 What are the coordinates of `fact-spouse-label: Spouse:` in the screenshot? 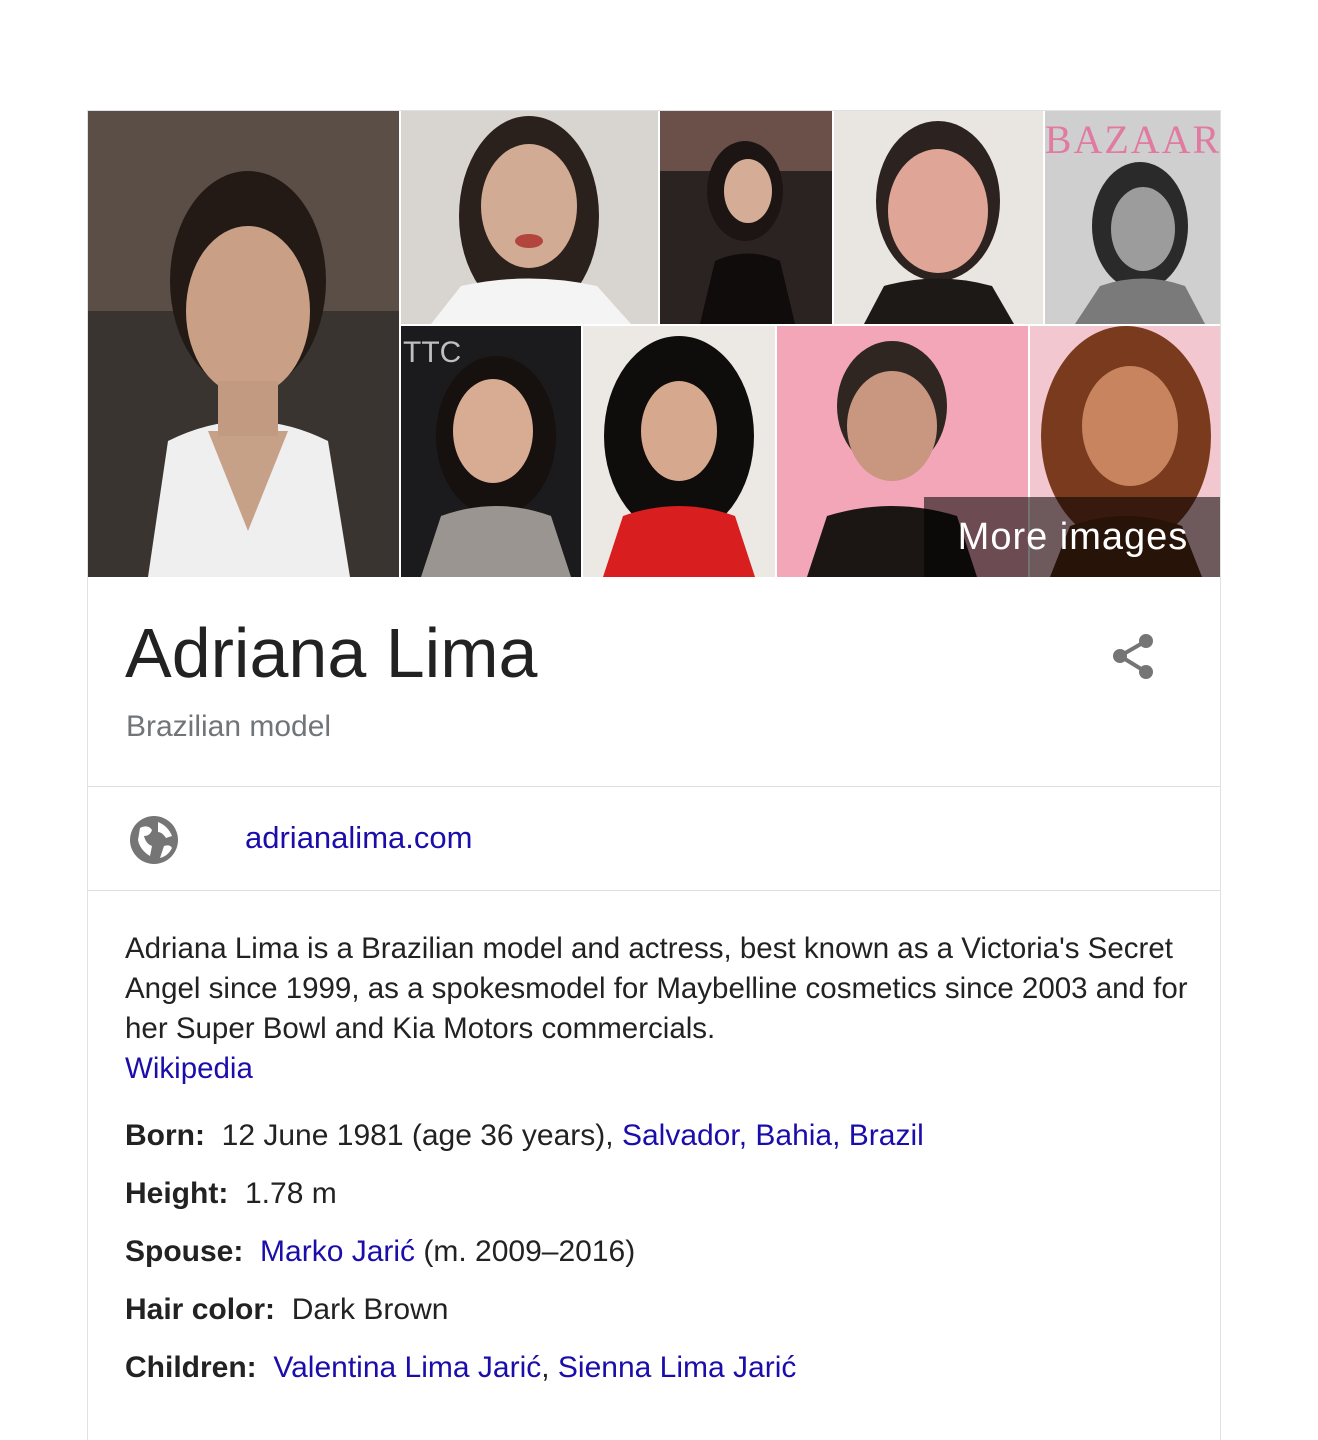 It's located at (188, 1251).